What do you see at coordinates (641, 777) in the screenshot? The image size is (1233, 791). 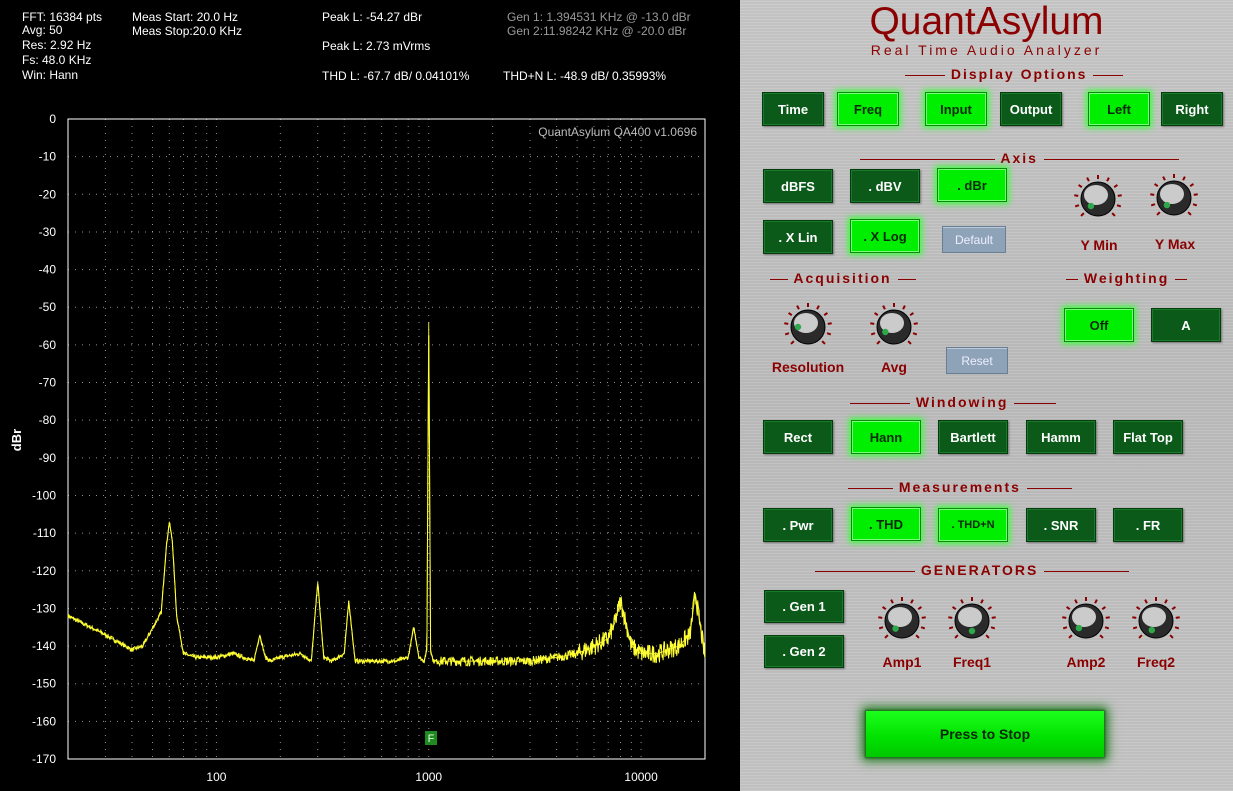 I see `x-tick-label: 10000` at bounding box center [641, 777].